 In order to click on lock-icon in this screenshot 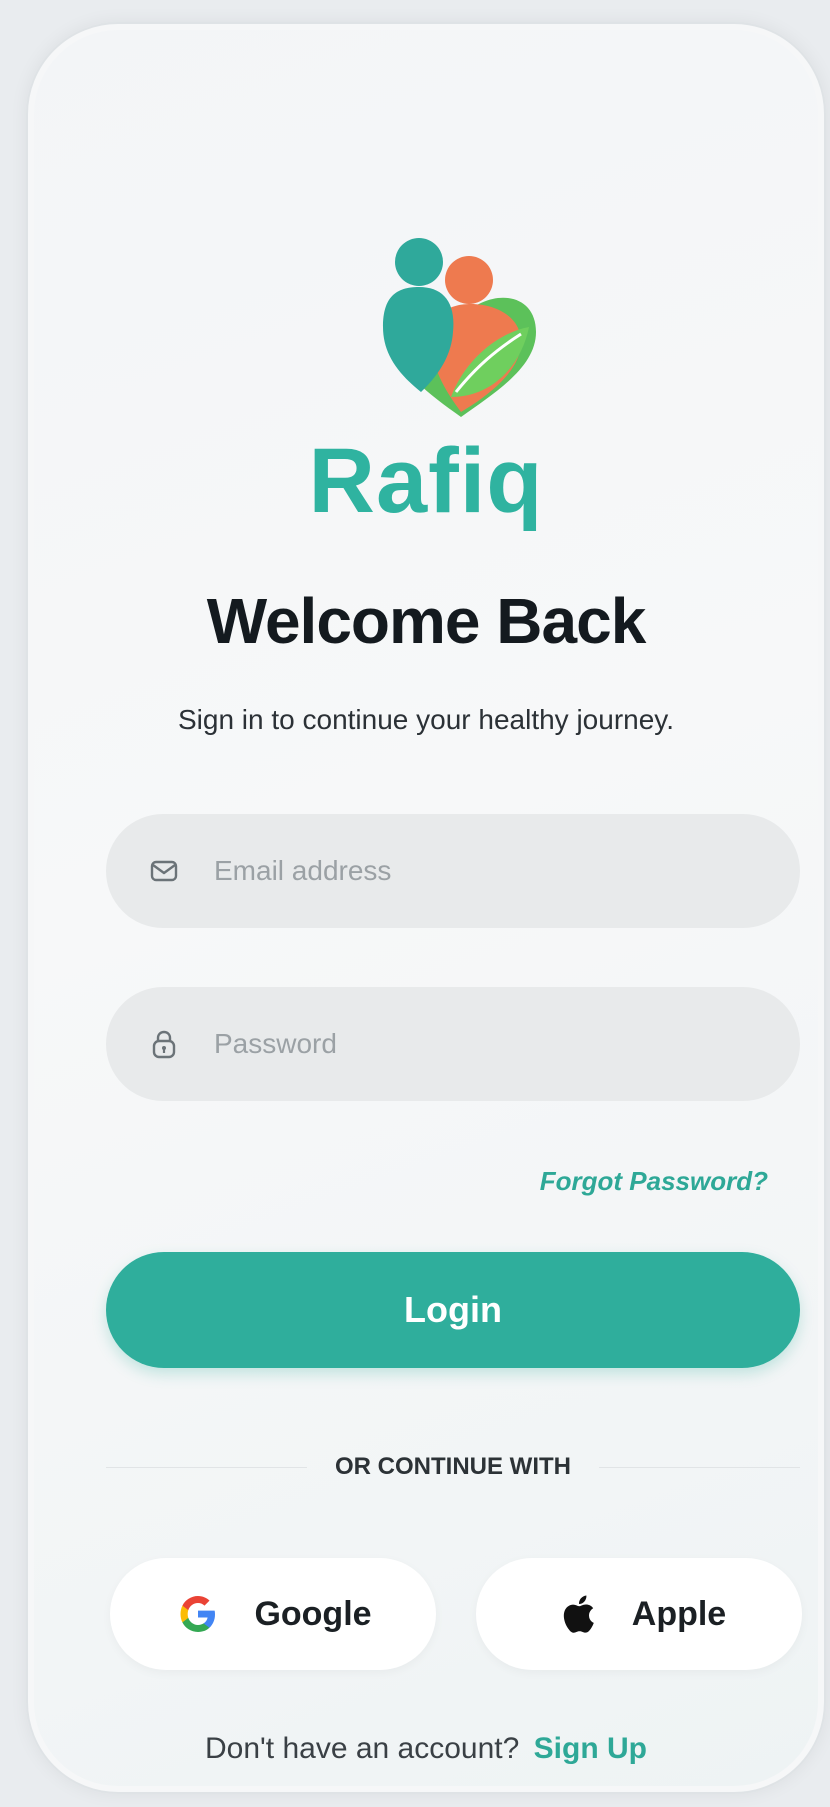, I will do `click(164, 1044)`.